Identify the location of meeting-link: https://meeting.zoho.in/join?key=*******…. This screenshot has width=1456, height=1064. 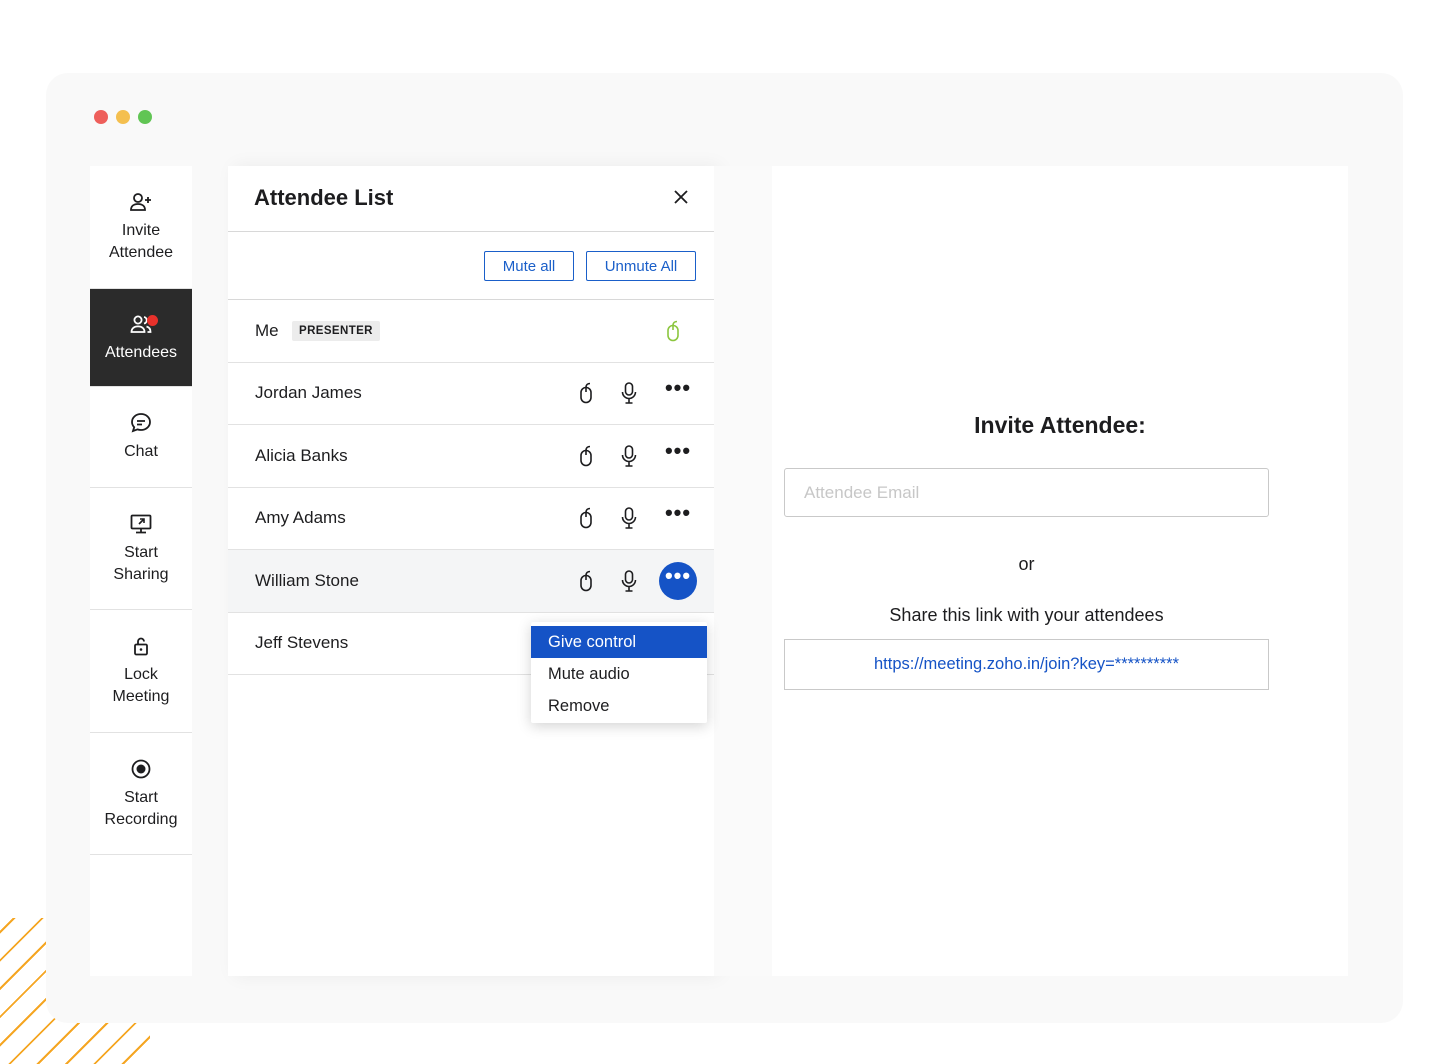
(1026, 664).